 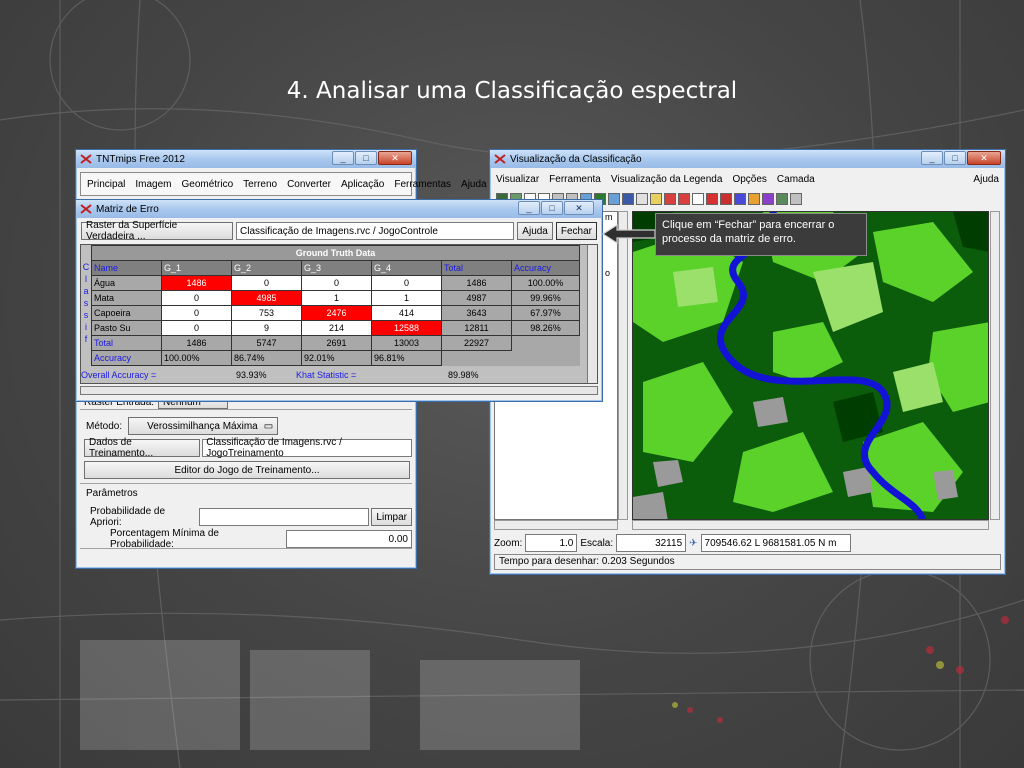 I want to click on matrix-cell: 753, so click(x=266, y=313).